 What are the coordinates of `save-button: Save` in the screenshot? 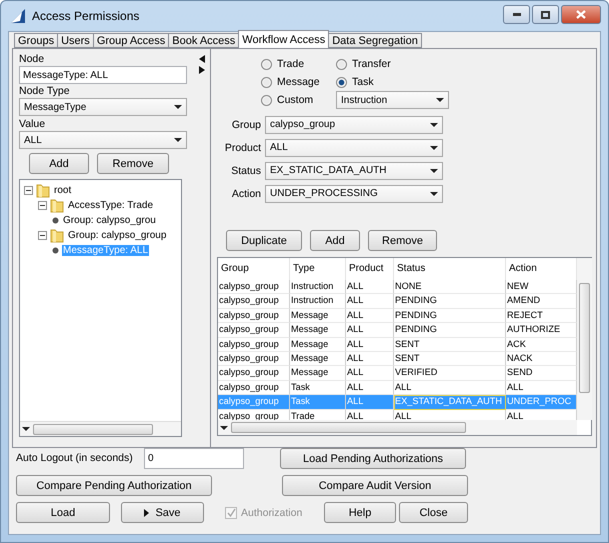 It's located at (162, 512).